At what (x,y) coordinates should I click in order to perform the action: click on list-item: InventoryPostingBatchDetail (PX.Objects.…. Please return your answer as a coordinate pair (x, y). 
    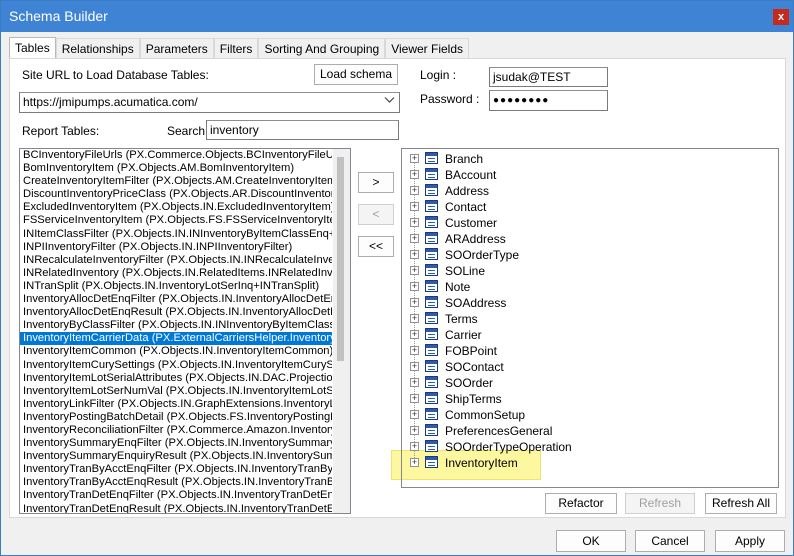
    Looking at the image, I should click on (176, 417).